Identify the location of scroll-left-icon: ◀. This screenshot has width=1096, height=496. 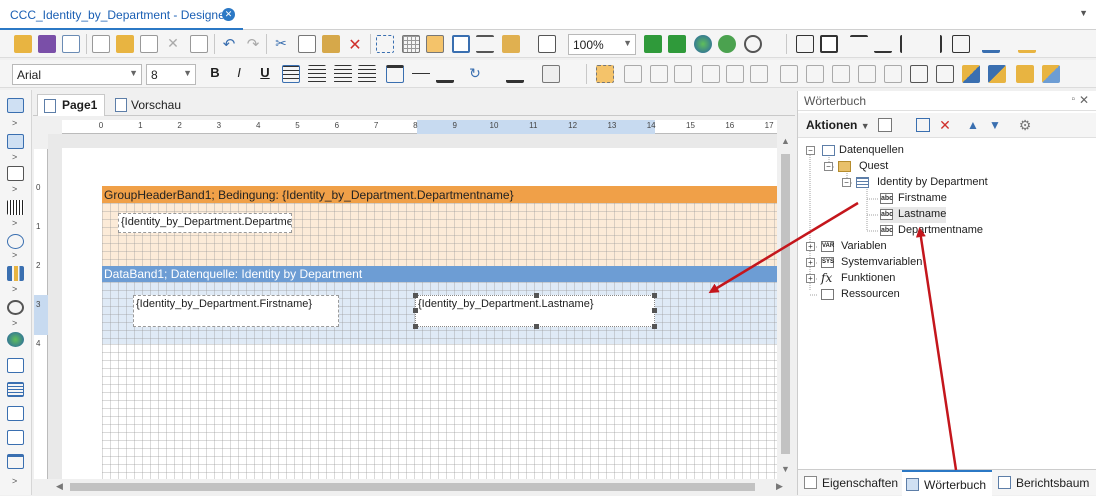
(59, 486).